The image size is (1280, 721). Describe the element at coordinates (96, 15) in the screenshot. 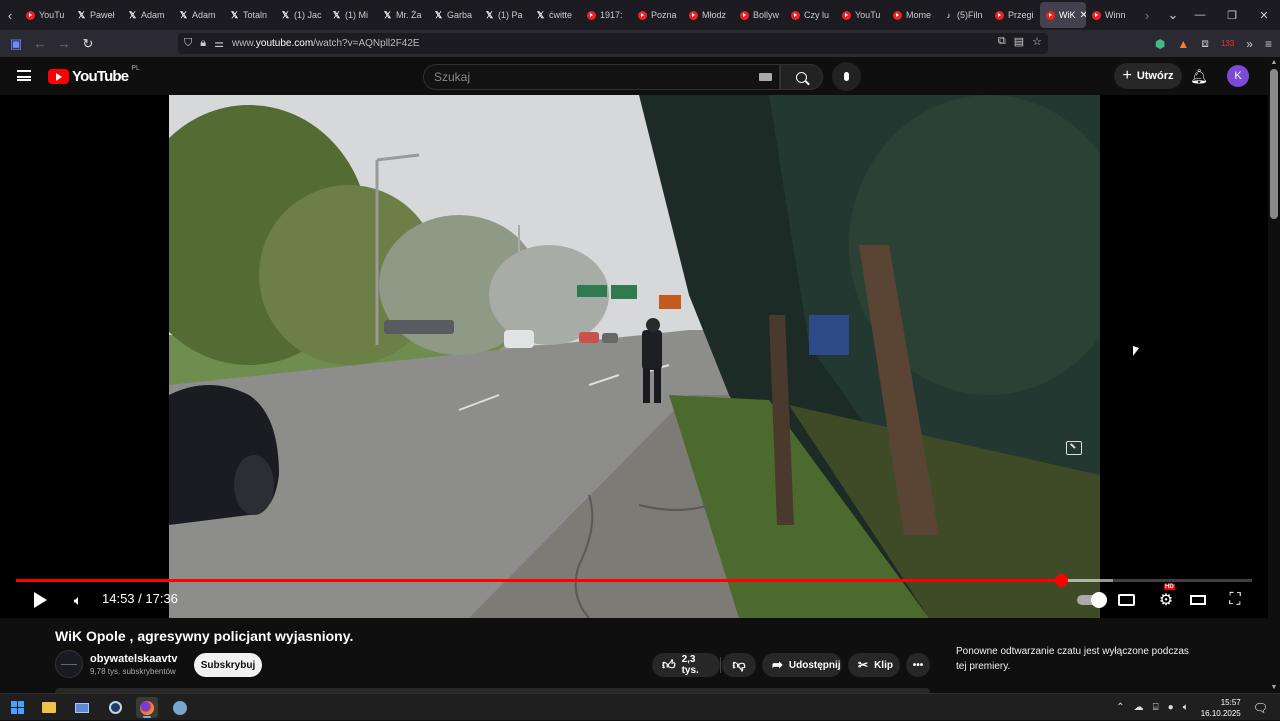

I see `browser-tab: 𝕏 Paweł` at that location.